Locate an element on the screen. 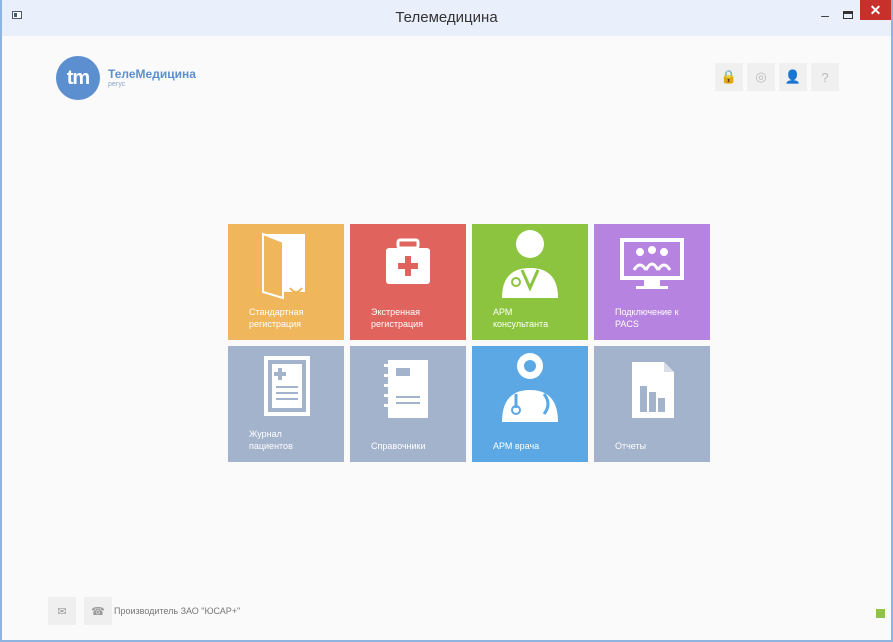 The height and width of the screenshot is (642, 893). tile-emergency-registration: Экстренная регистрация is located at coordinates (408, 282).